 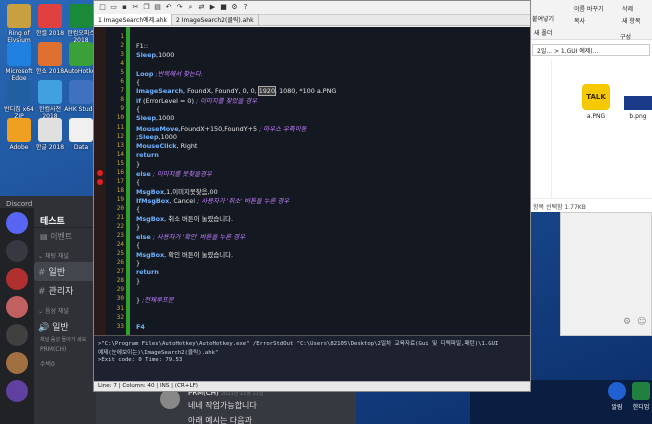 I want to click on open-icon: ▭, so click(x=113, y=7).